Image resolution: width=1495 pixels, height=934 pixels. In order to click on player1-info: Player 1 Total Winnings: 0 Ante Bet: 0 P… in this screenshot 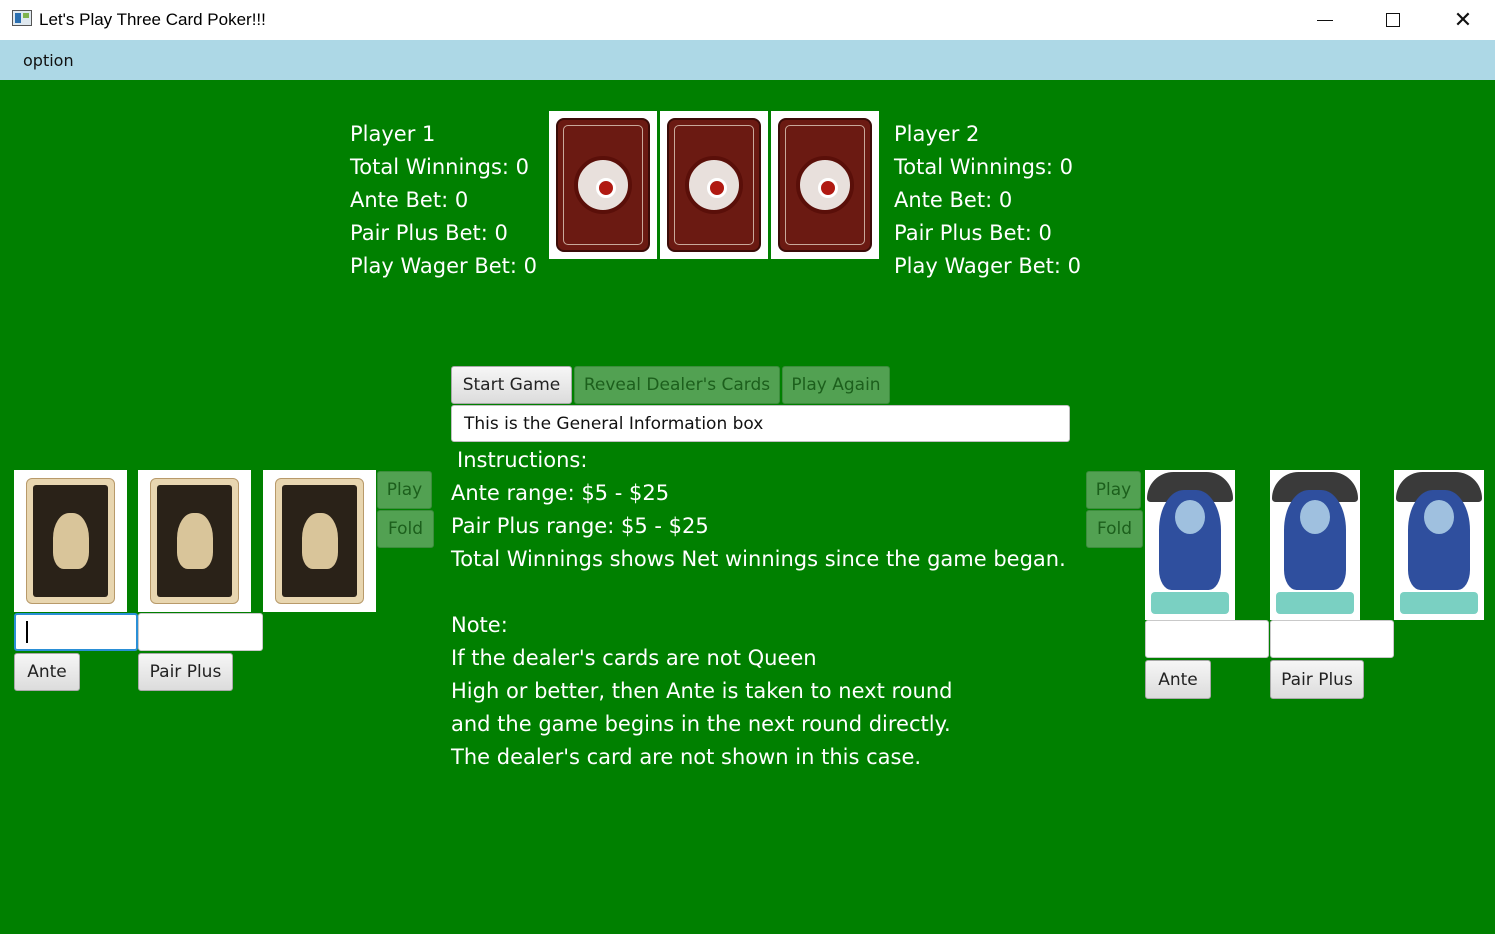, I will do `click(443, 200)`.